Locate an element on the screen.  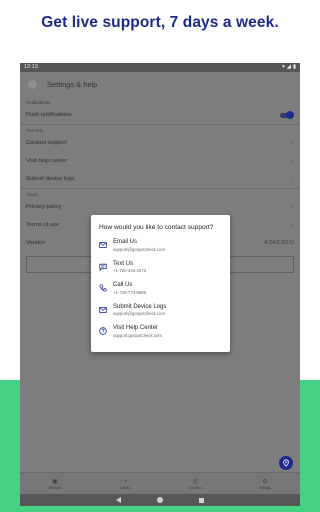
system-back-icon is located at coordinates (118, 500).